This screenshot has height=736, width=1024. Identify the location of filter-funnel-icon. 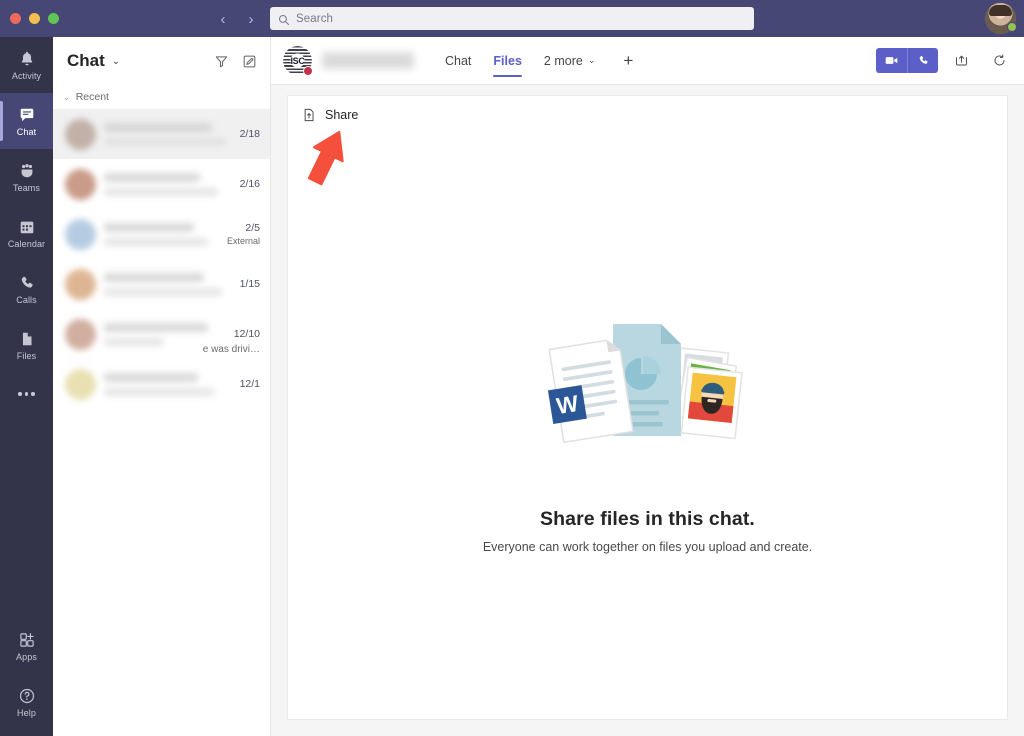
(221, 61).